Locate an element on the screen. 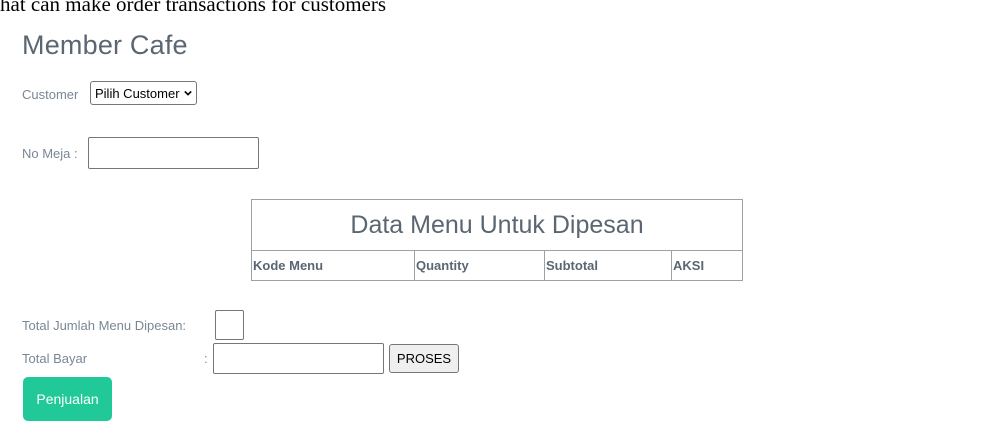 This screenshot has width=987, height=441. customer-select: Pilih Customer is located at coordinates (143, 93).